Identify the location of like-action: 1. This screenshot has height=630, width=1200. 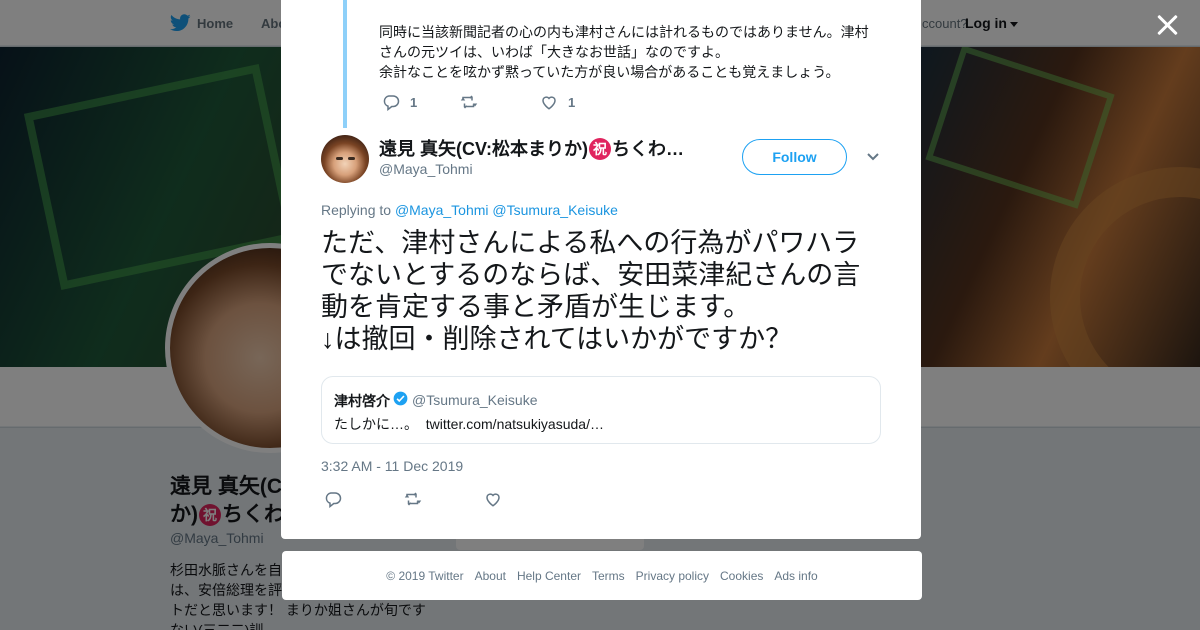
(557, 102).